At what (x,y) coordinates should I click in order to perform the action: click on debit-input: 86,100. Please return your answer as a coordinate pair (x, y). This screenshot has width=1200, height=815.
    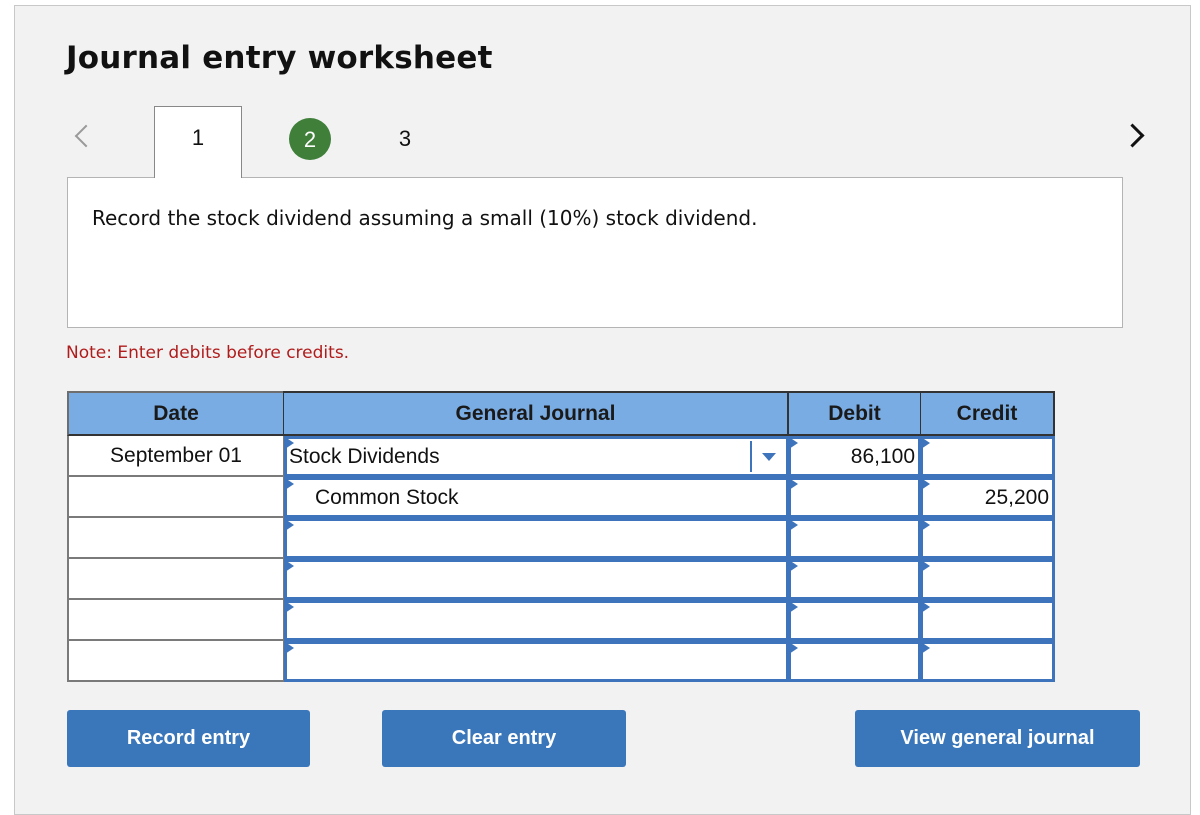
    Looking at the image, I should click on (854, 456).